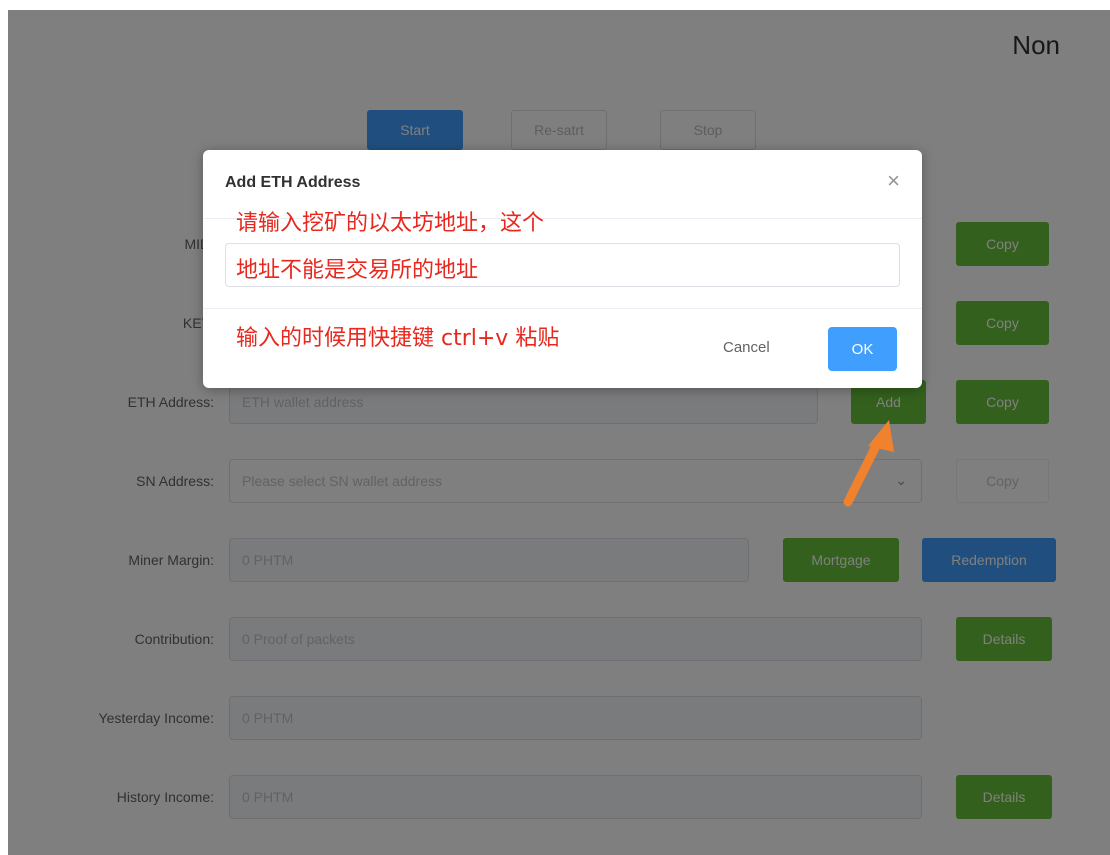 The image size is (1110, 855). I want to click on close-icon: ×, so click(893, 181).